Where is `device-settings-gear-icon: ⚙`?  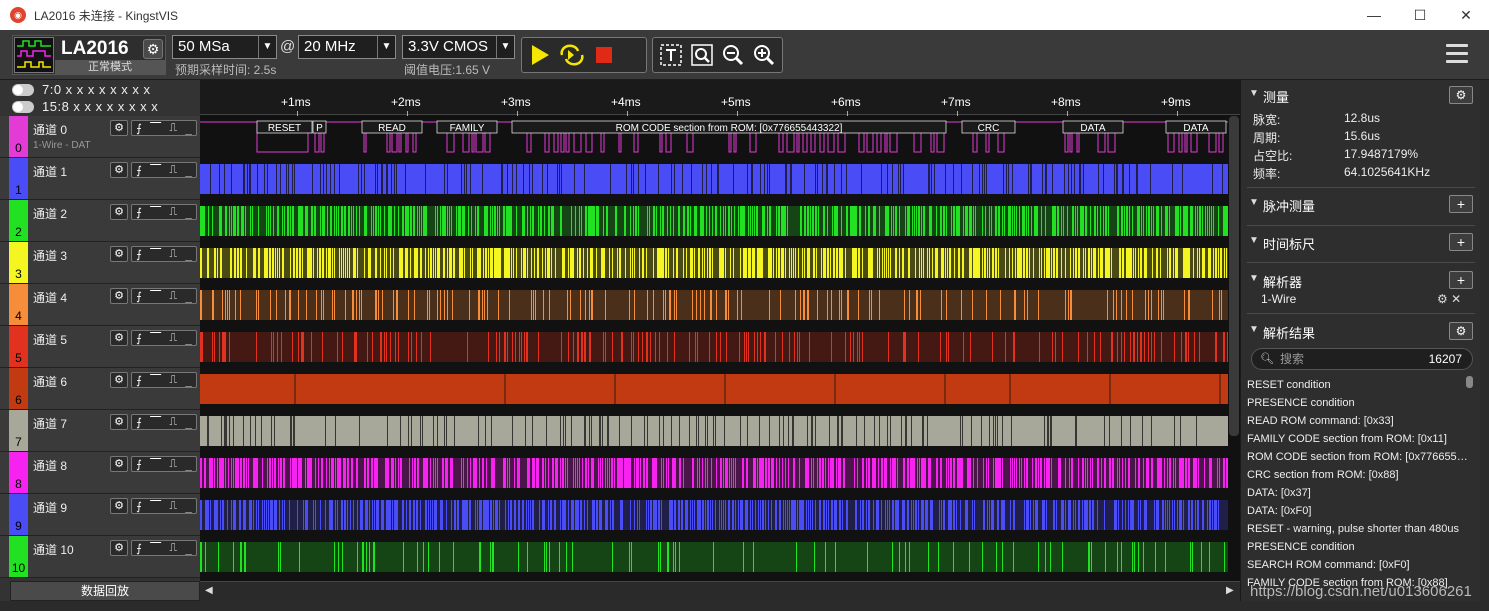 device-settings-gear-icon: ⚙ is located at coordinates (153, 49).